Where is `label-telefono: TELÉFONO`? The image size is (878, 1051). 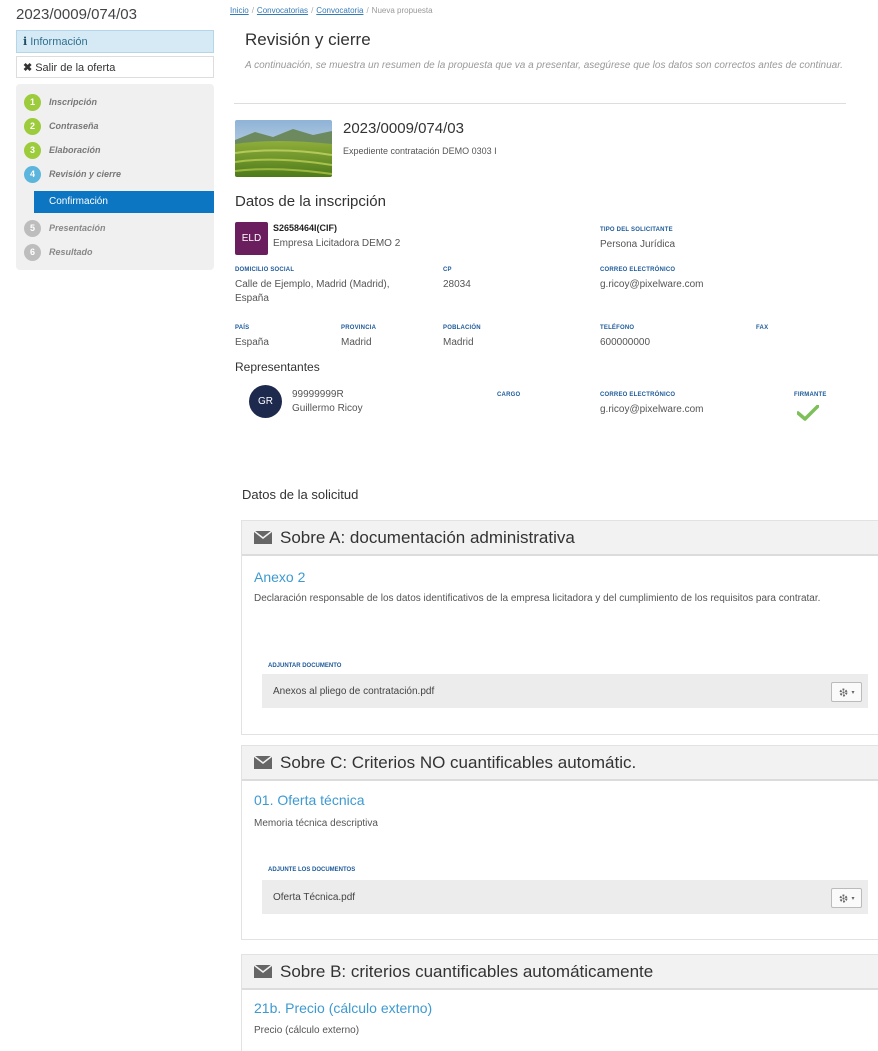 label-telefono: TELÉFONO is located at coordinates (617, 328).